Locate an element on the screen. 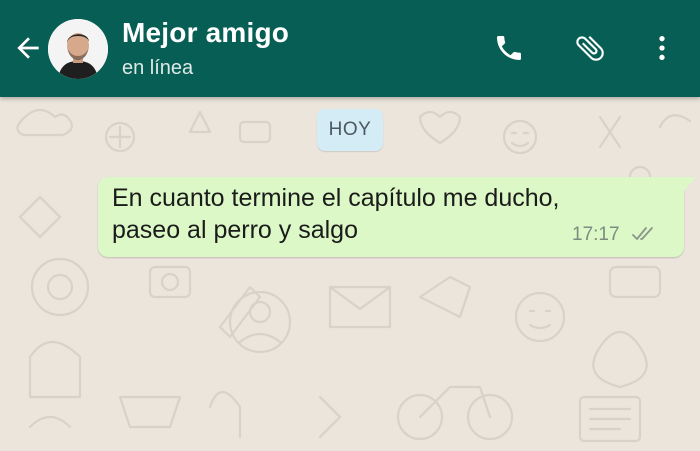 This screenshot has height=451, width=700. avatar is located at coordinates (78, 49).